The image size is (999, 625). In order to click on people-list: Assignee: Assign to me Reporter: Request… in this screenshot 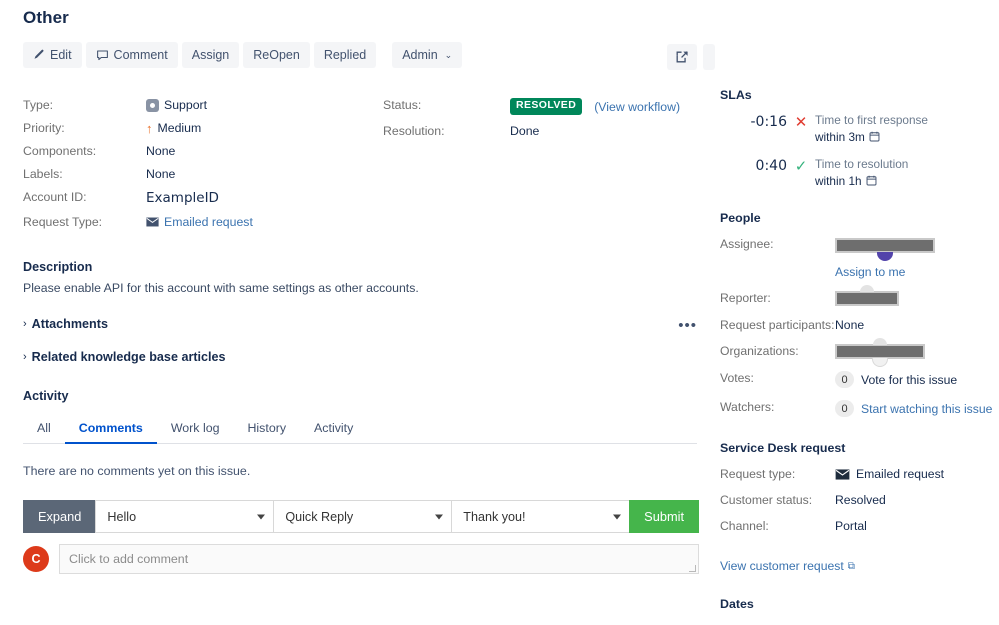, I will do `click(854, 327)`.